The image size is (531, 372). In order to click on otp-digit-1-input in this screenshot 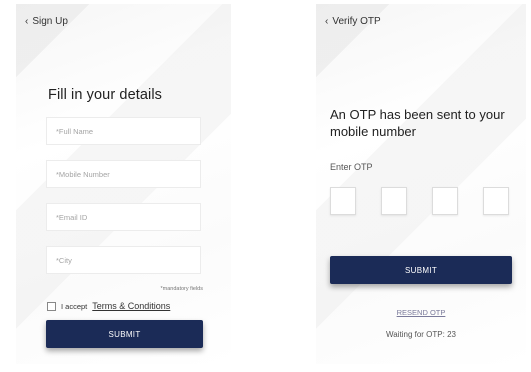, I will do `click(343, 201)`.